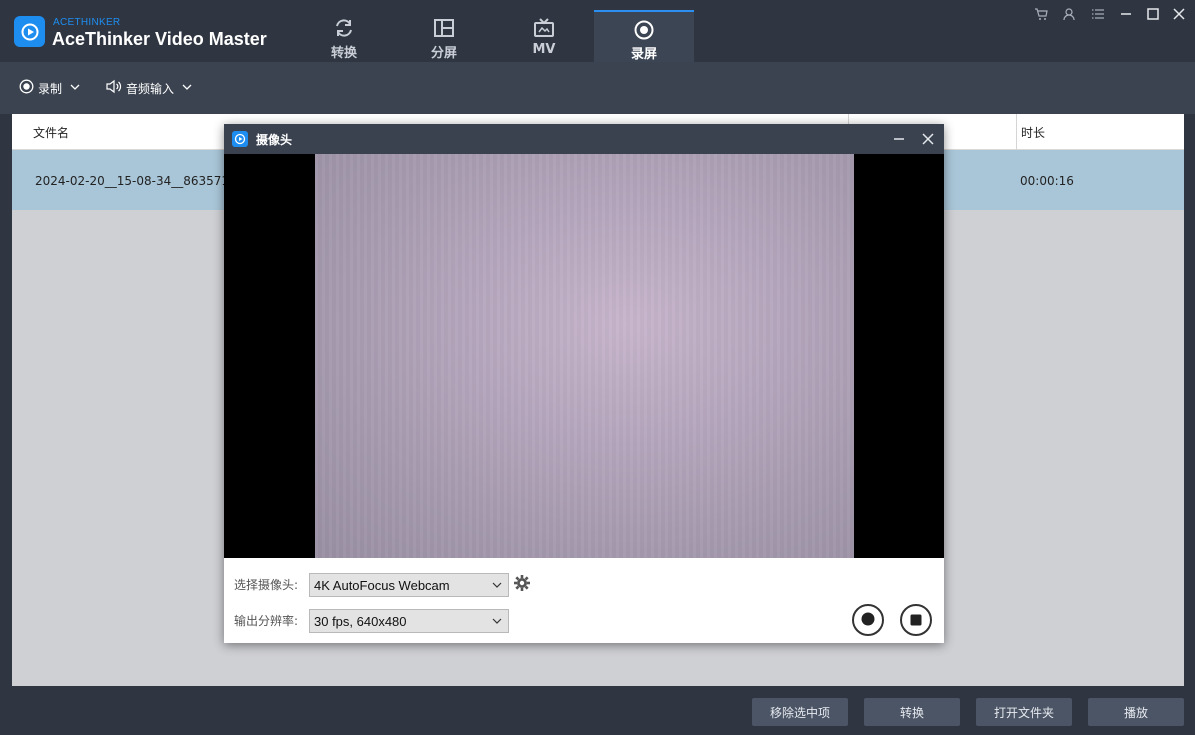 This screenshot has width=1195, height=735. What do you see at coordinates (266, 621) in the screenshot?
I see `resolution-select-label: 输出分辨率:` at bounding box center [266, 621].